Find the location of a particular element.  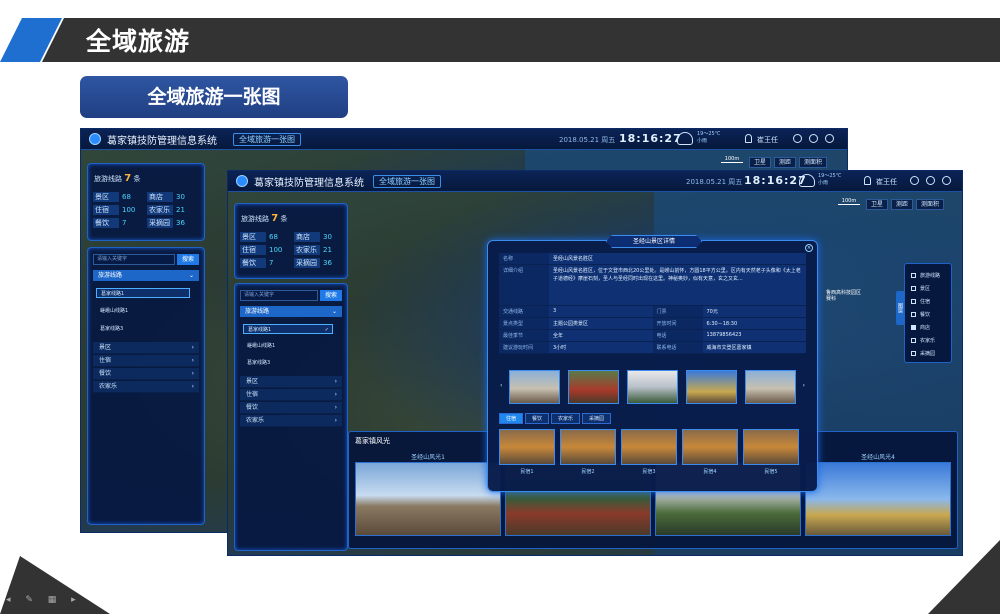

corner-decoration-left is located at coordinates (55, 585).